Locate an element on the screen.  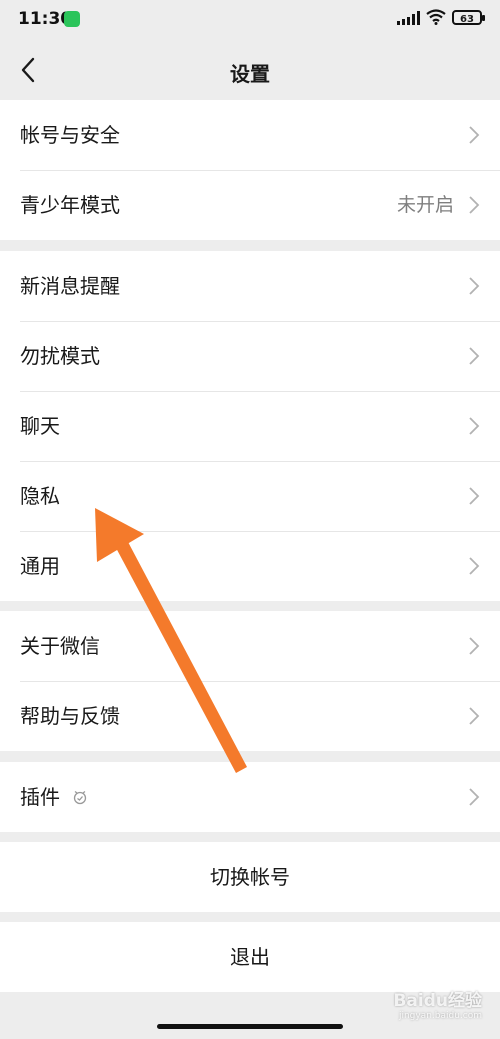
battery-icon: 63 is located at coordinates (468, 17).